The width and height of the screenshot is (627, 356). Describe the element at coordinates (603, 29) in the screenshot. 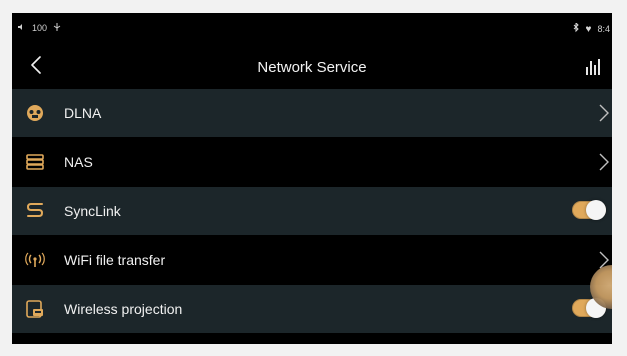

I see `clock: 8:4` at that location.